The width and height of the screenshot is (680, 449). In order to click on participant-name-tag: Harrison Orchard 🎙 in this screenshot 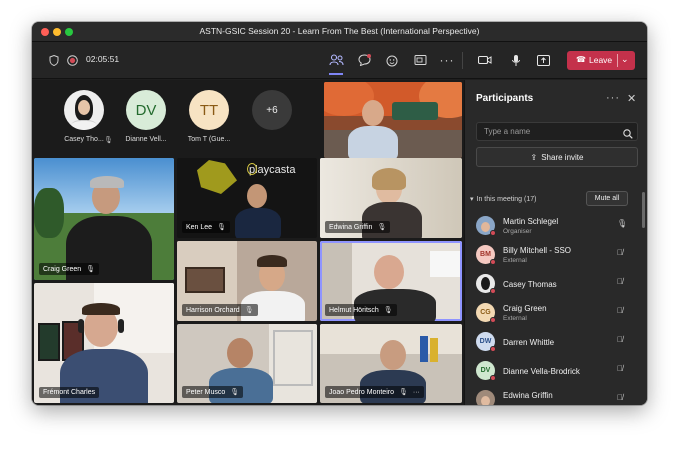, I will do `click(220, 310)`.